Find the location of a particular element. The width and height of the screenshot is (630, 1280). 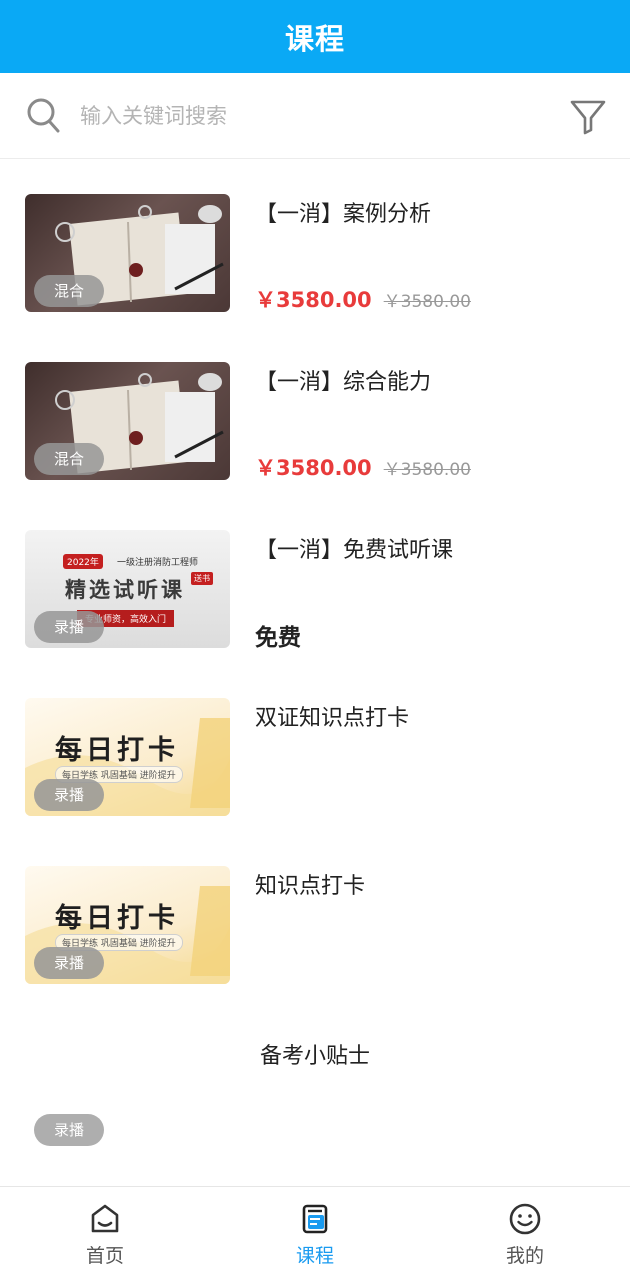

course-title: 【一消】案例分析 is located at coordinates (343, 214).